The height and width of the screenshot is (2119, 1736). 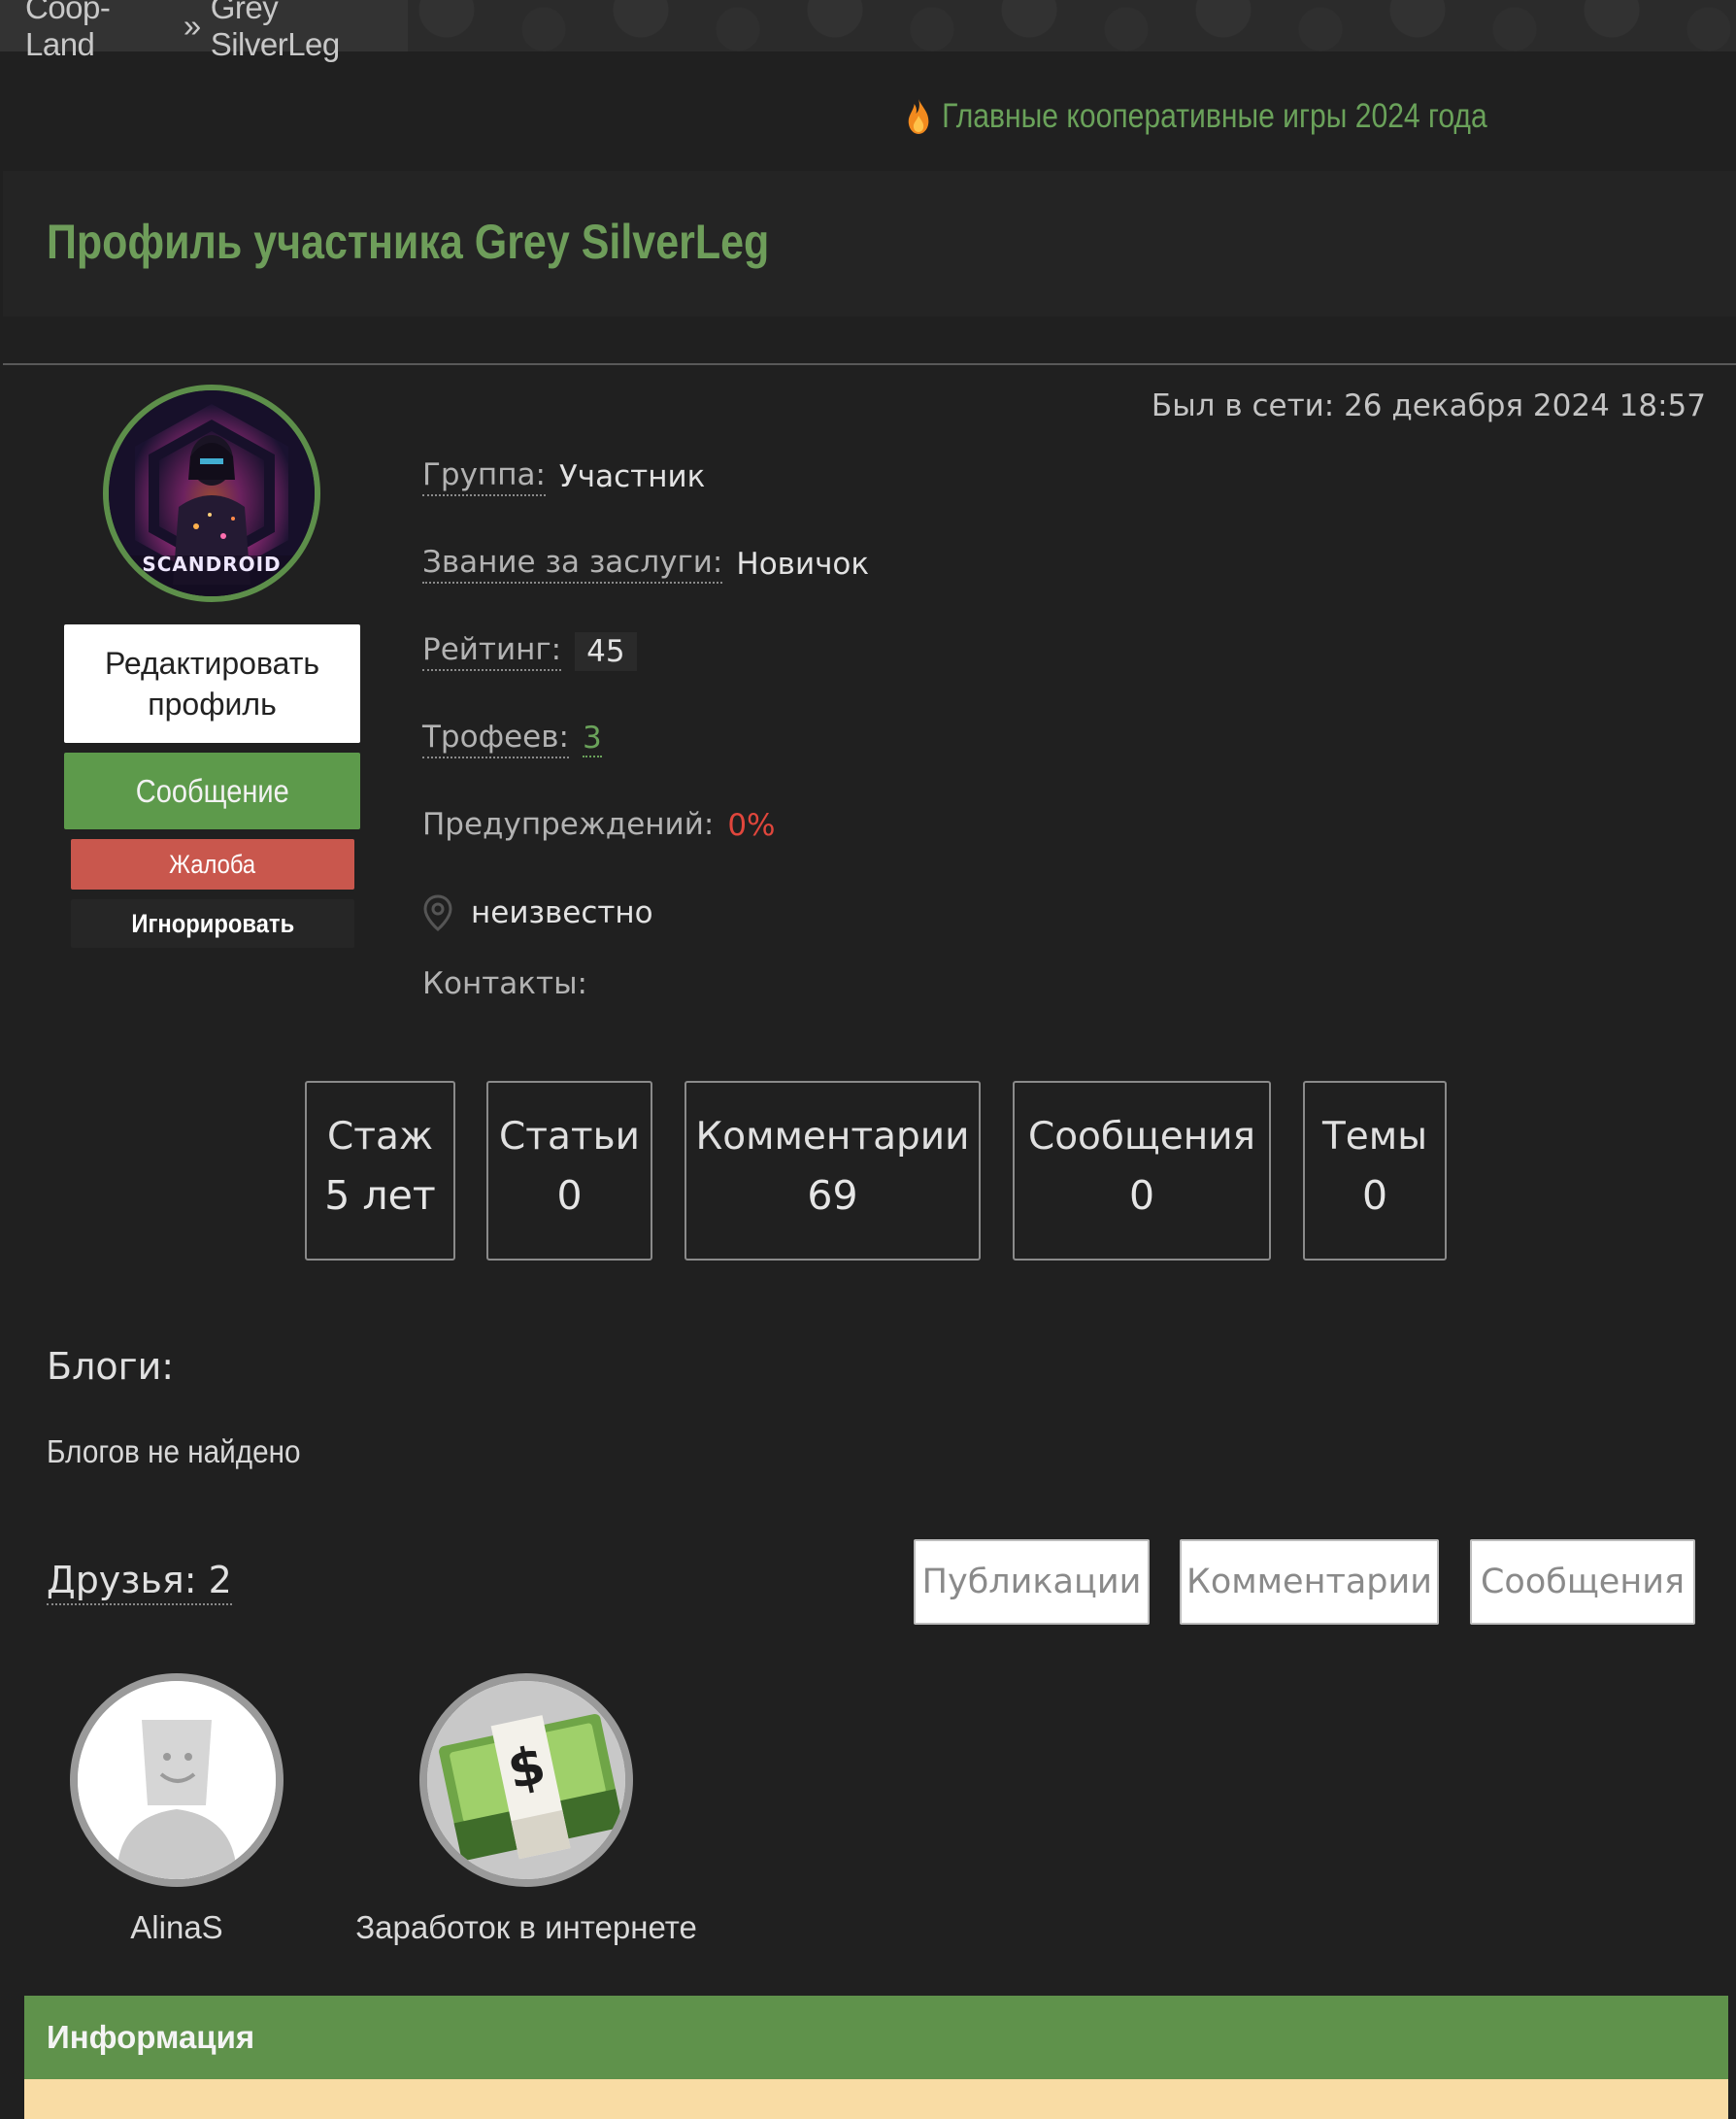 What do you see at coordinates (1374, 1136) in the screenshot?
I see `stat-title: Темы` at bounding box center [1374, 1136].